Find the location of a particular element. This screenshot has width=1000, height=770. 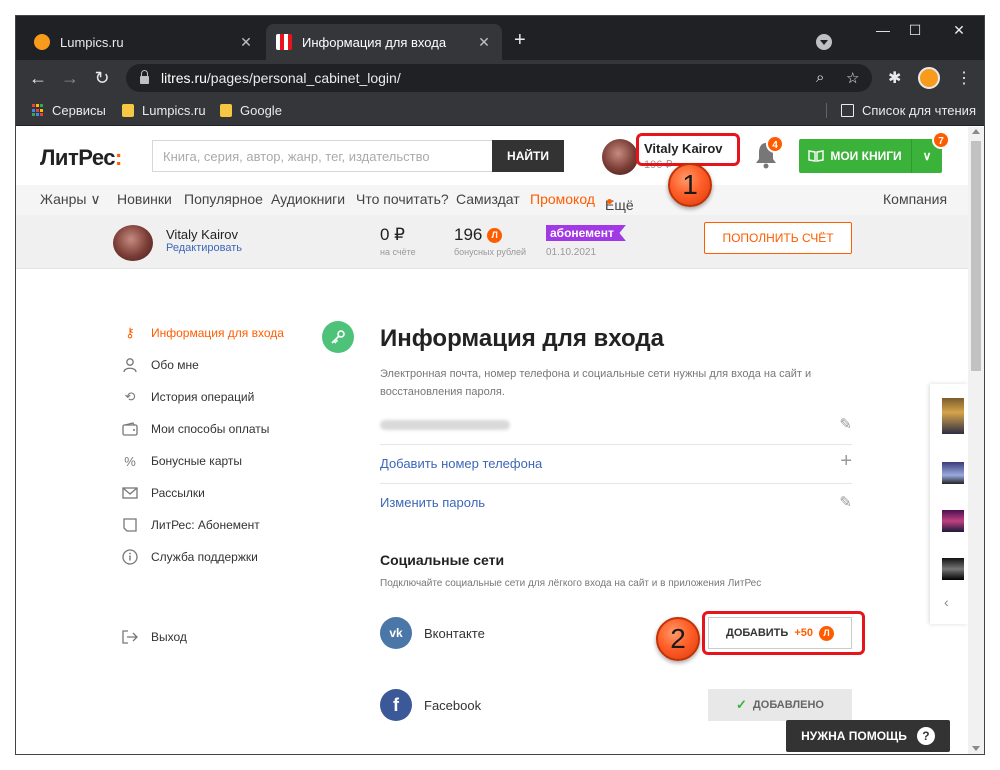

star-icon: ☆ is located at coordinates (852, 78).